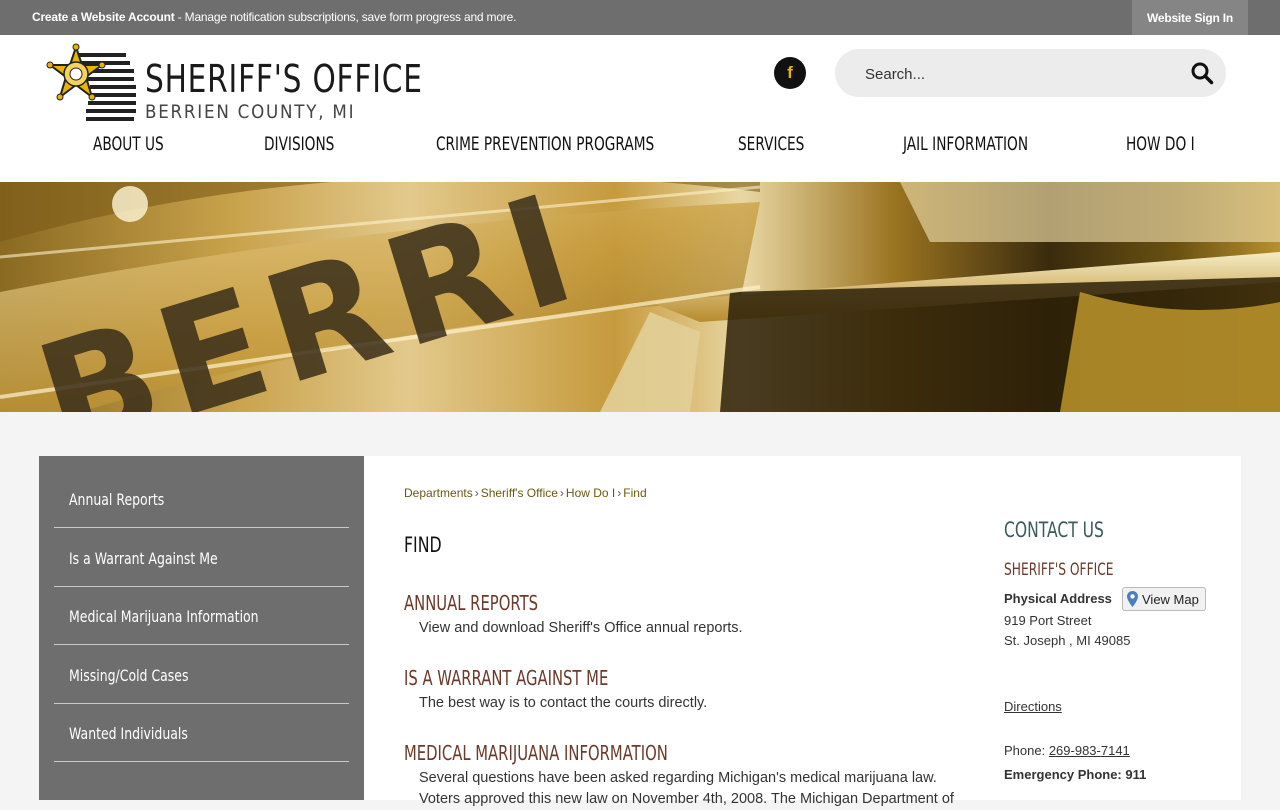 The image size is (1280, 810). I want to click on directions-link: Directions, so click(1033, 706).